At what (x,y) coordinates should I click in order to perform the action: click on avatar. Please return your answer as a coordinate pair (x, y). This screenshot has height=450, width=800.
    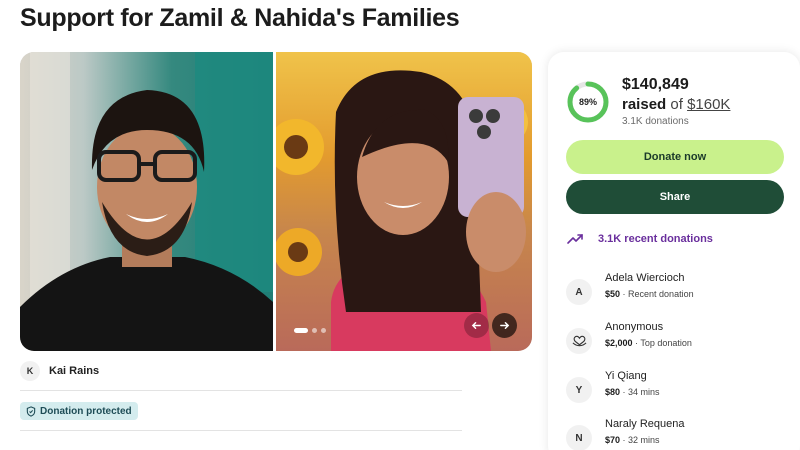
    Looking at the image, I should click on (579, 341).